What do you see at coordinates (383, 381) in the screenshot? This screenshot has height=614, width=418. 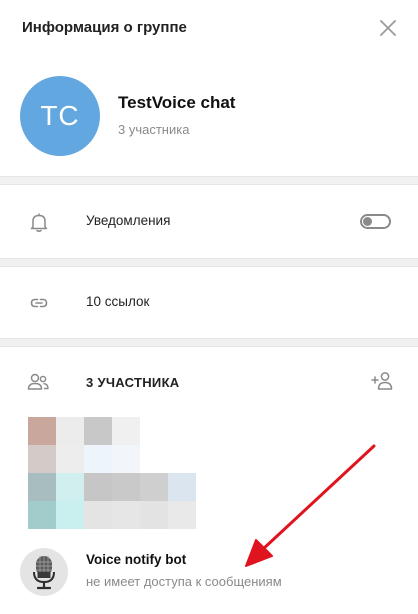 I see `add-user-icon` at bounding box center [383, 381].